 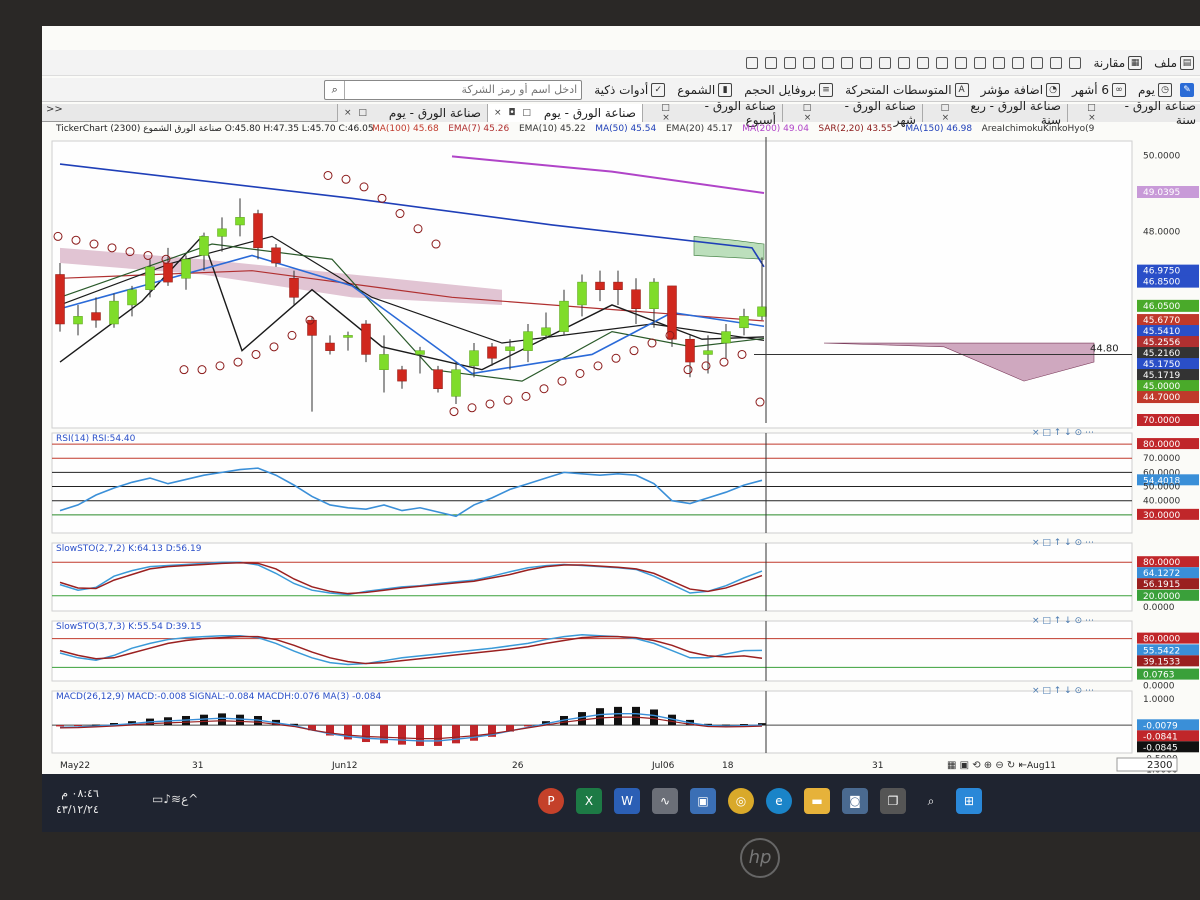 What do you see at coordinates (931, 801) in the screenshot?
I see `search-taskbar-icon: ⌕` at bounding box center [931, 801].